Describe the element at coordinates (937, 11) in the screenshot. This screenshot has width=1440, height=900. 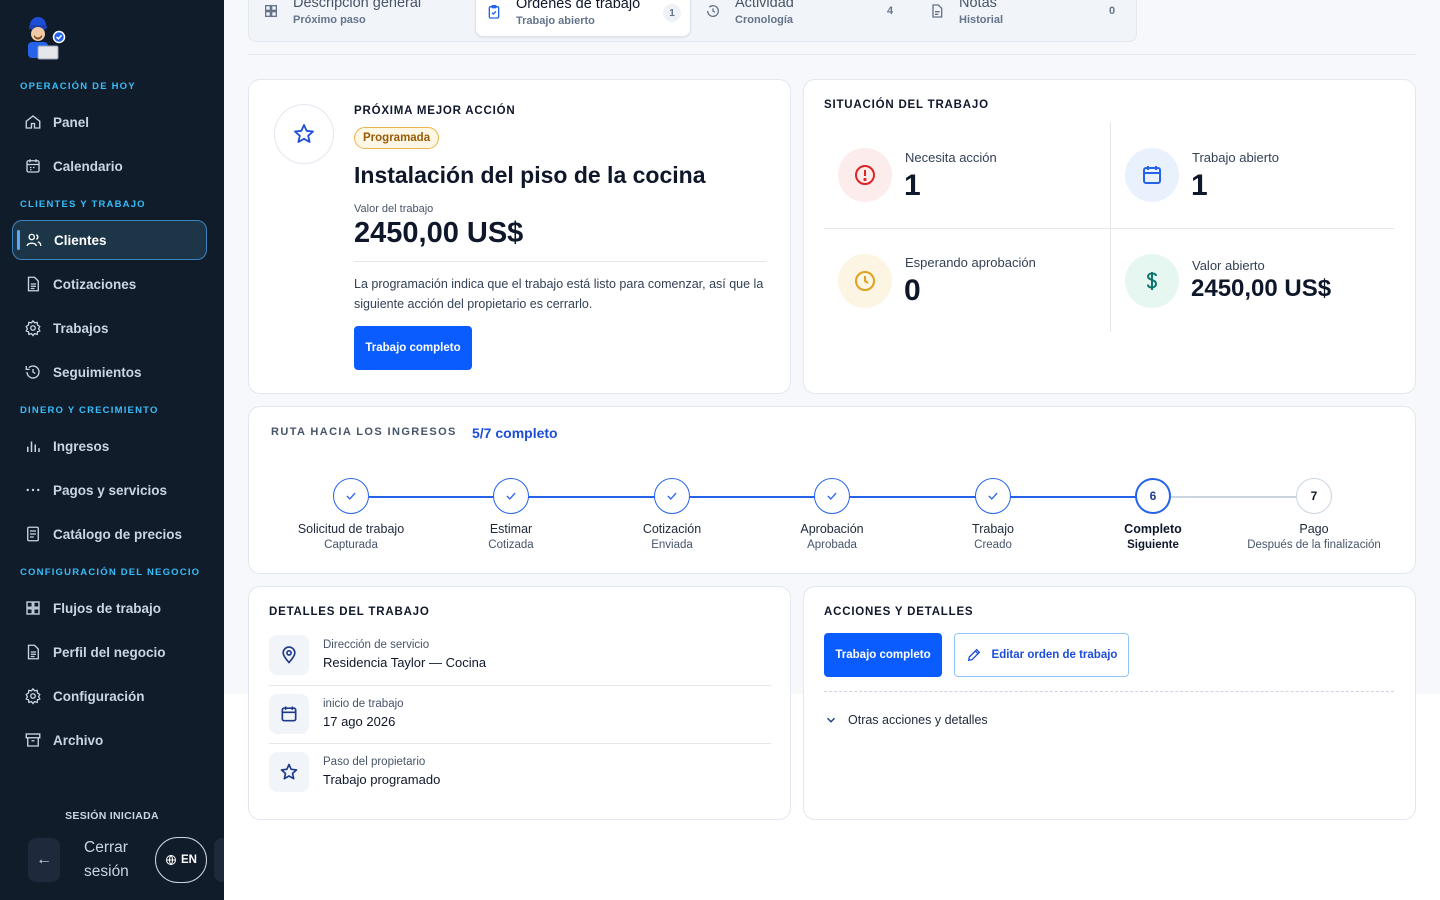
I see `note-icon` at that location.